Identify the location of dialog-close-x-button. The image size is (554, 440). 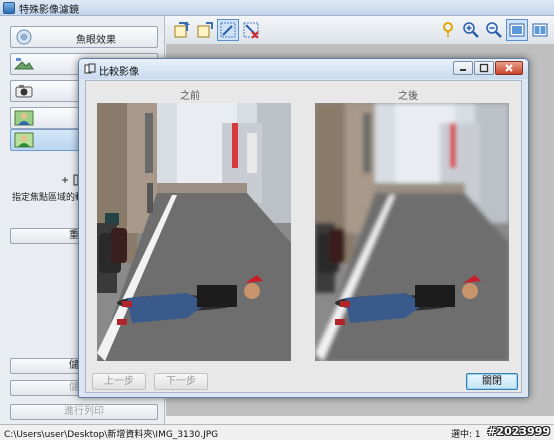
(509, 68).